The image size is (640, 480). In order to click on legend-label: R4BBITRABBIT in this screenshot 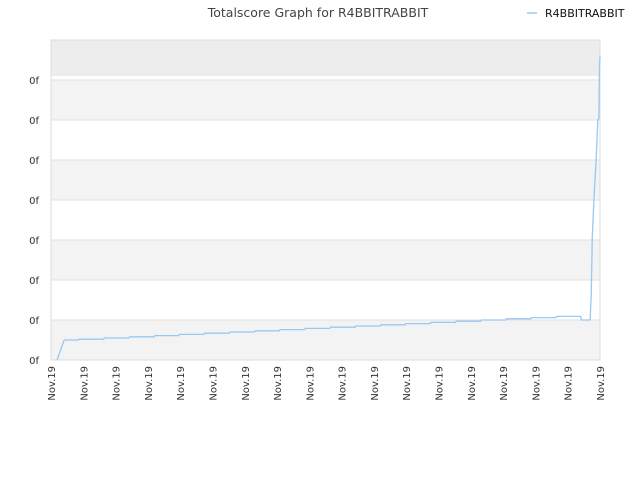, I will do `click(585, 13)`.